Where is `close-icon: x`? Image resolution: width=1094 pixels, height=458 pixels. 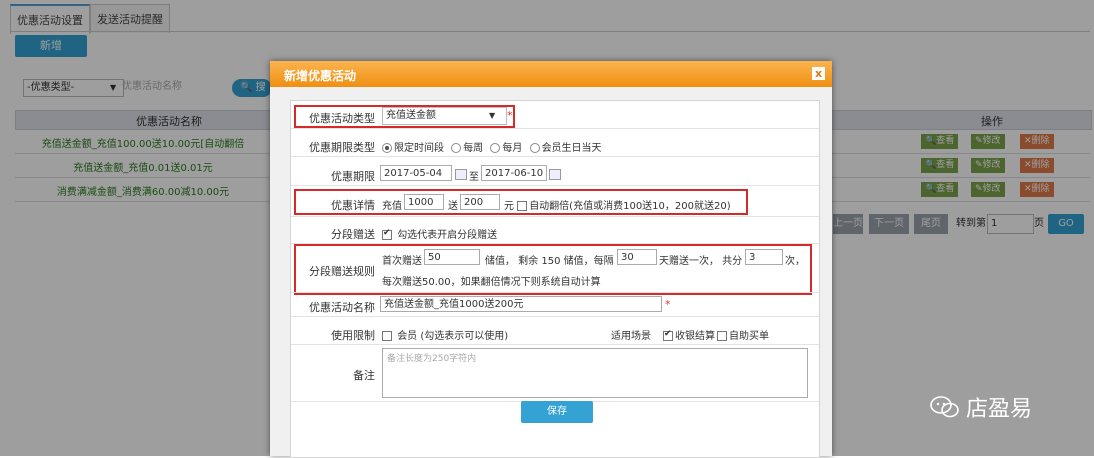
close-icon: x is located at coordinates (818, 73).